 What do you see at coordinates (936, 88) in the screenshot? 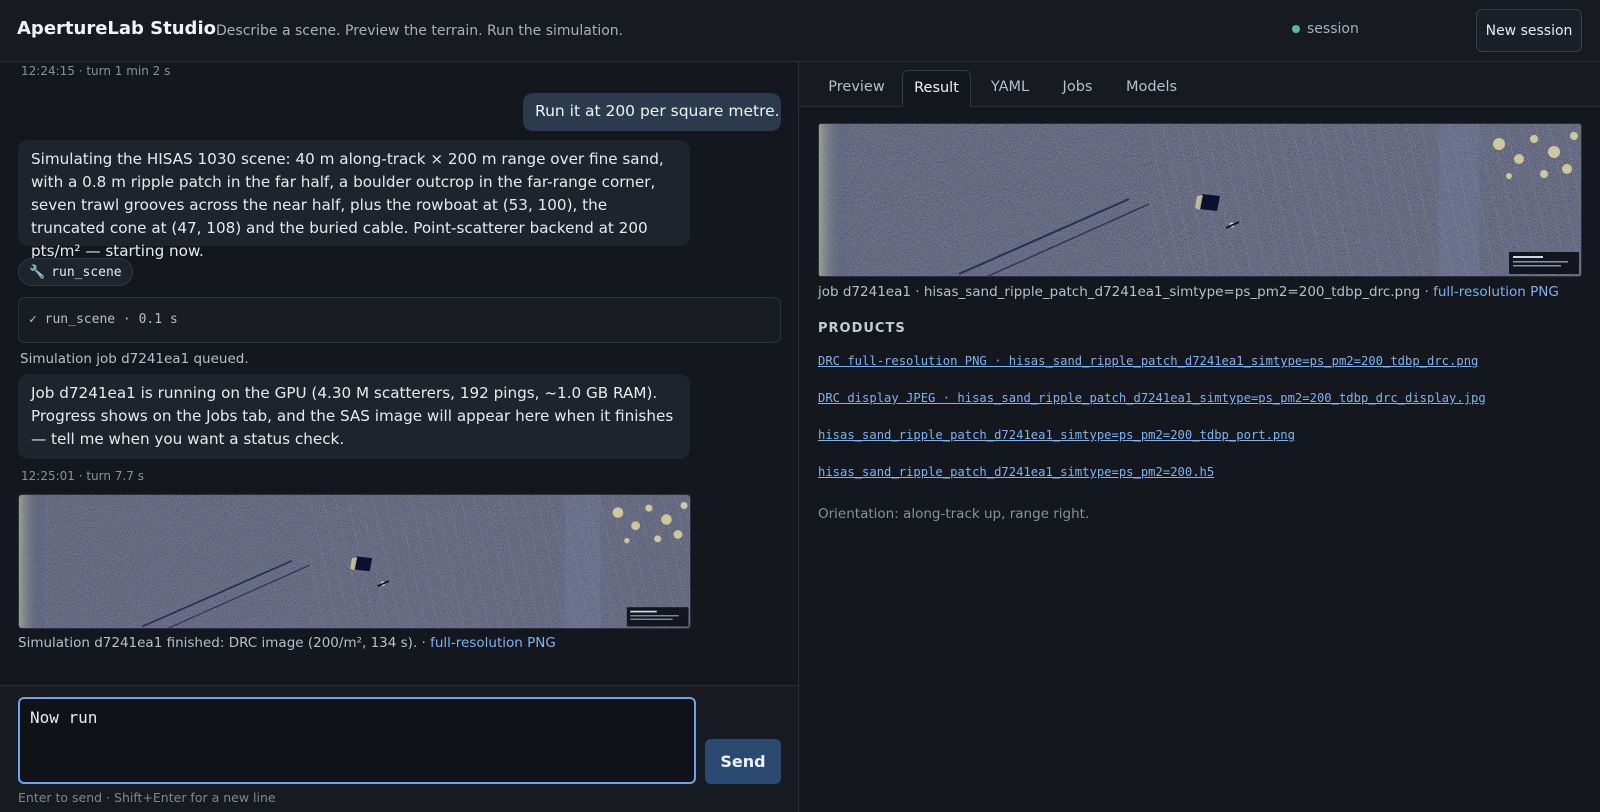
I see `tab-result: Result` at bounding box center [936, 88].